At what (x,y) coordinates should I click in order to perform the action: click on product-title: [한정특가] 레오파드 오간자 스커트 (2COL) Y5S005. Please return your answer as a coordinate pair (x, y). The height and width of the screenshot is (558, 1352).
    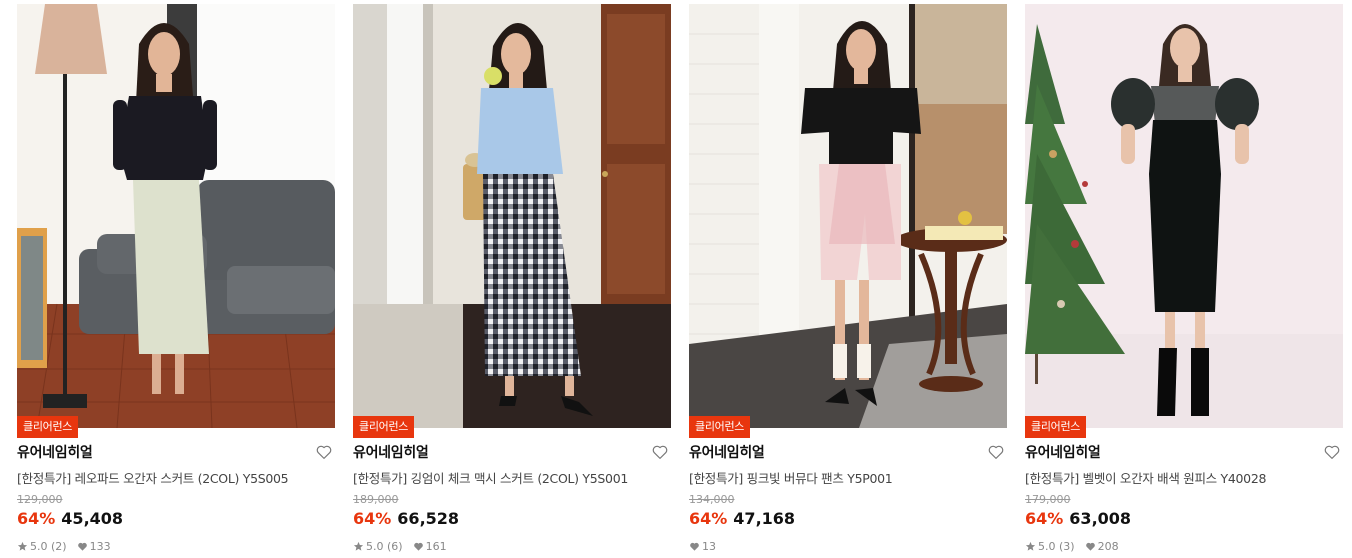
    Looking at the image, I should click on (176, 477).